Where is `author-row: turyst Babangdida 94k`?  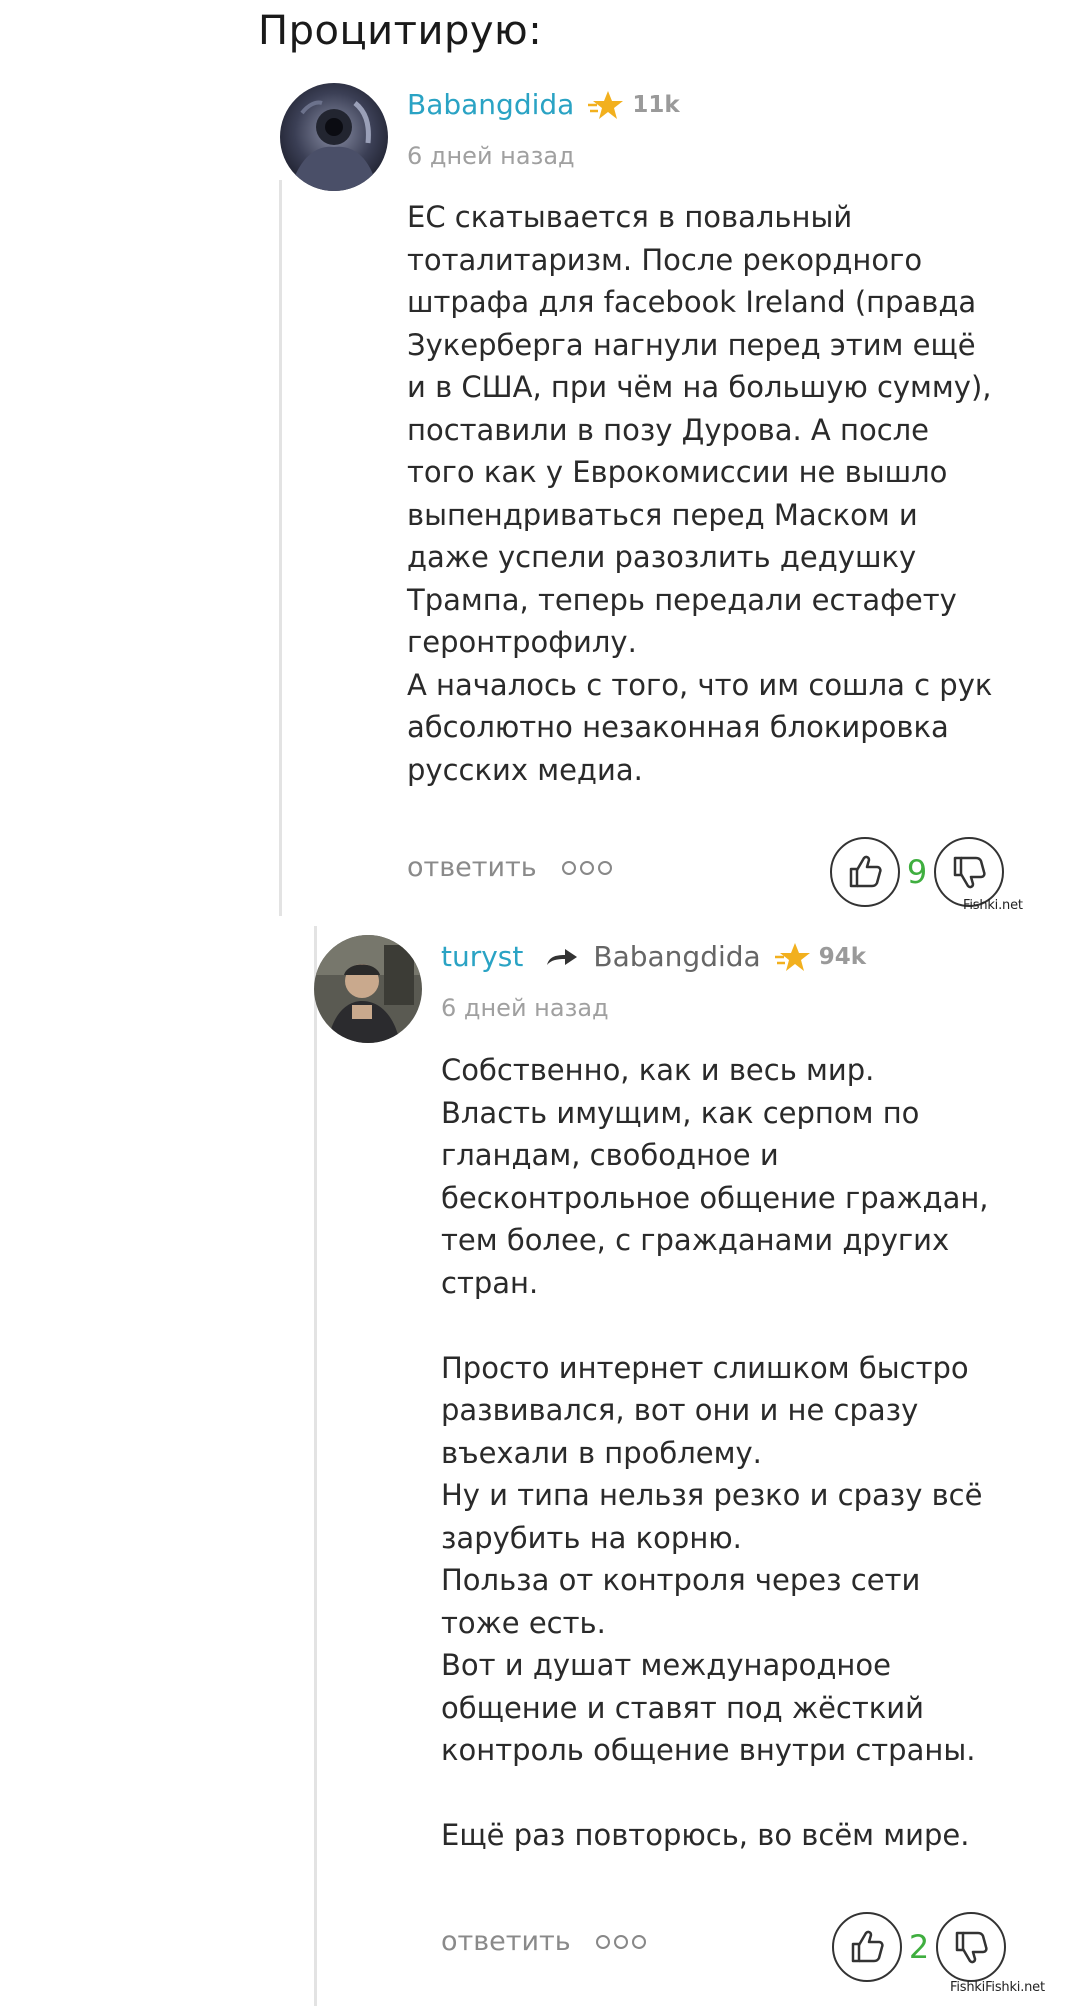
author-row: turyst Babangdida 94k is located at coordinates (653, 956).